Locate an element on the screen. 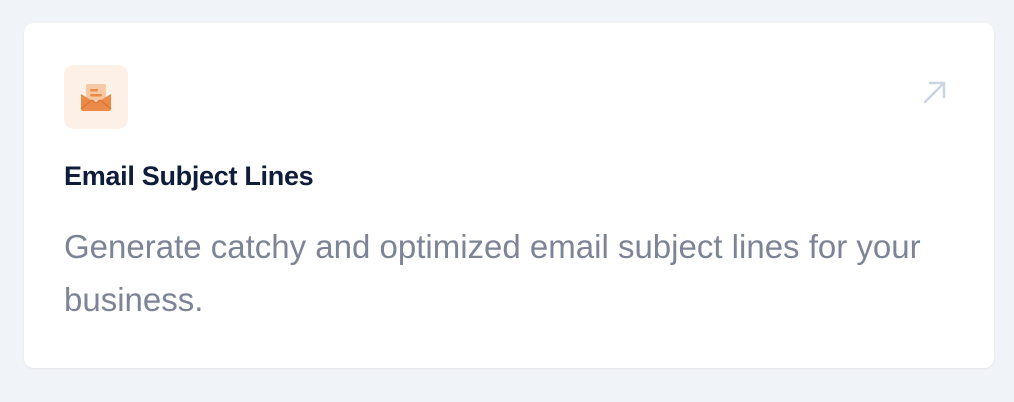 This screenshot has height=402, width=1014. card-title: Email Subject Lines is located at coordinates (189, 176).